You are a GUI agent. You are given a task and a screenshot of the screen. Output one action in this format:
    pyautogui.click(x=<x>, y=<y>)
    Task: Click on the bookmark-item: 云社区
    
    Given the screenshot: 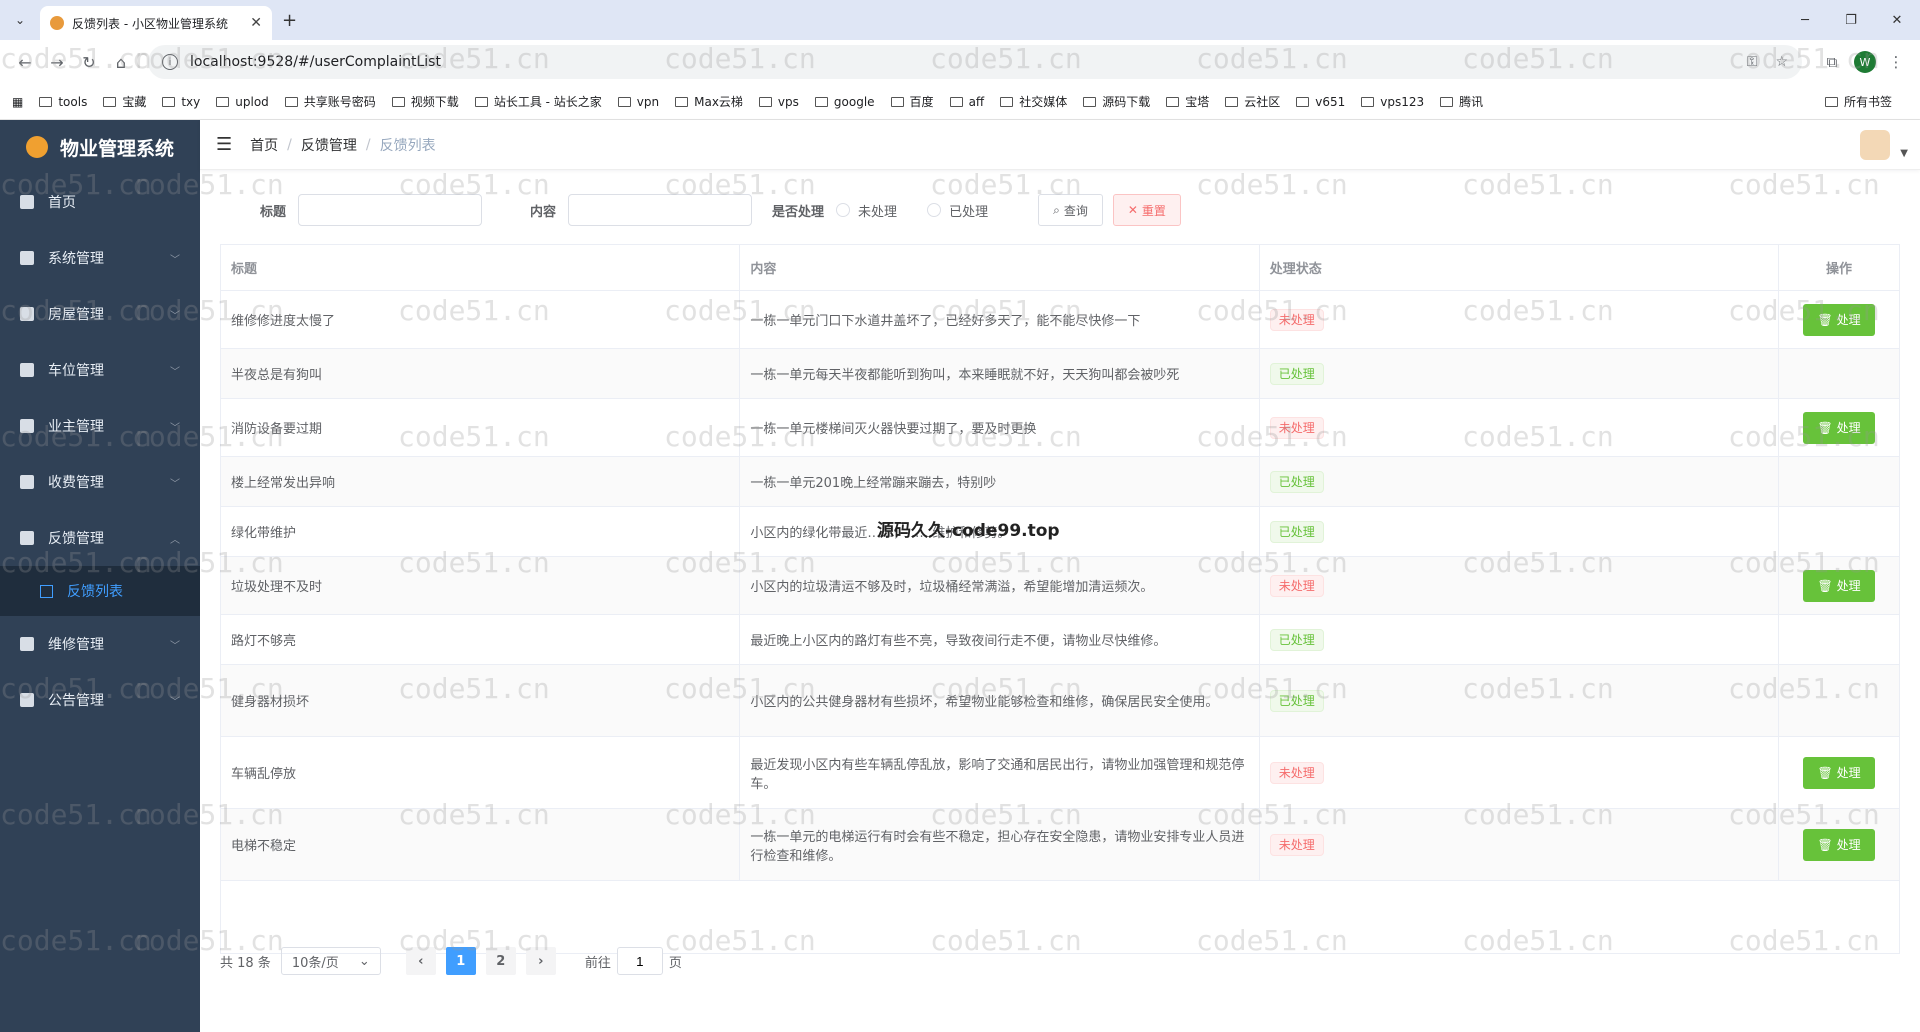 What is the action you would take?
    pyautogui.click(x=1252, y=101)
    